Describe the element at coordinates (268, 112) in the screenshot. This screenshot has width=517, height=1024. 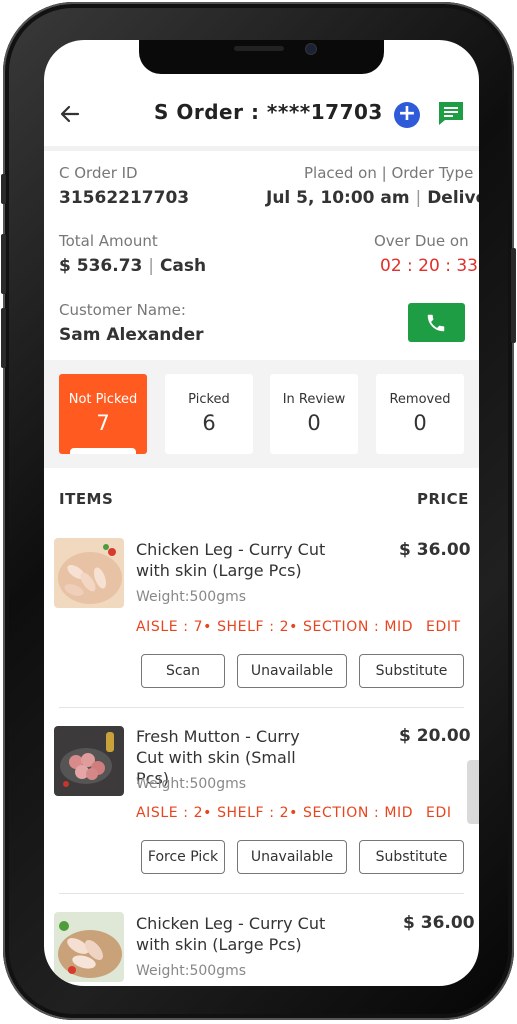
I see `page-title: S Order : ****17703` at that location.